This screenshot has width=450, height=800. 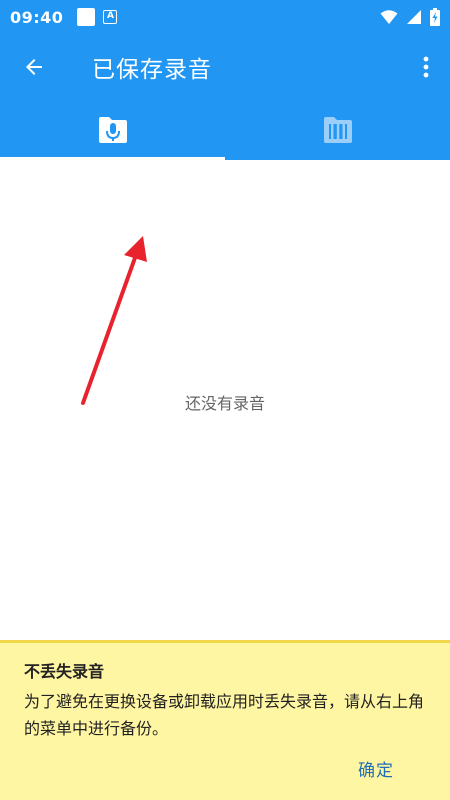 What do you see at coordinates (376, 768) in the screenshot?
I see `confirm-button: 确定` at bounding box center [376, 768].